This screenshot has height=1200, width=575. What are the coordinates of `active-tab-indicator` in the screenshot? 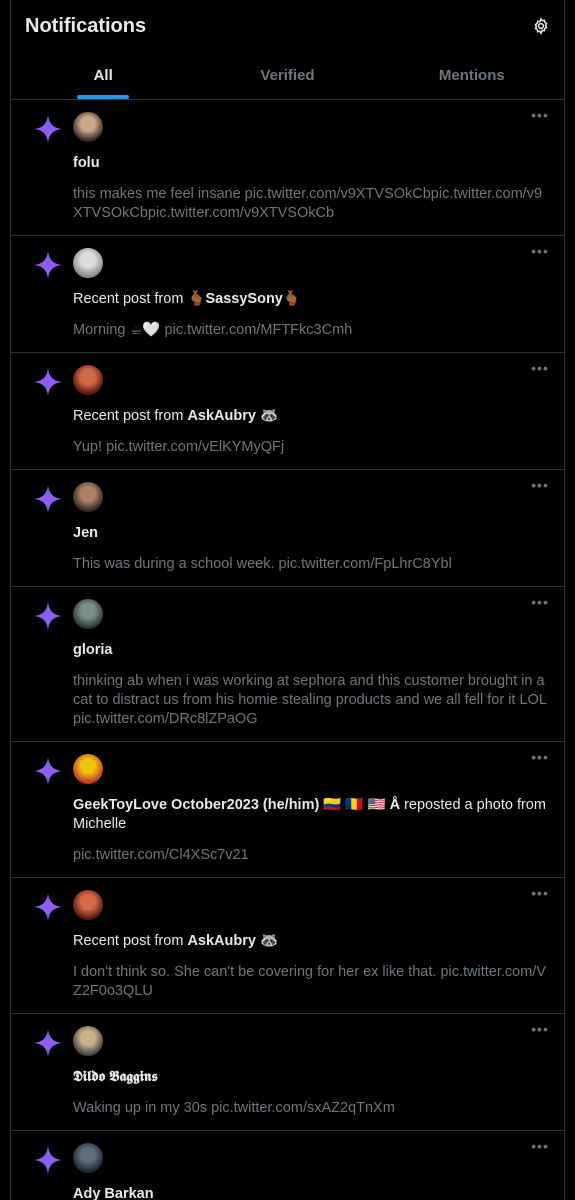 It's located at (103, 97).